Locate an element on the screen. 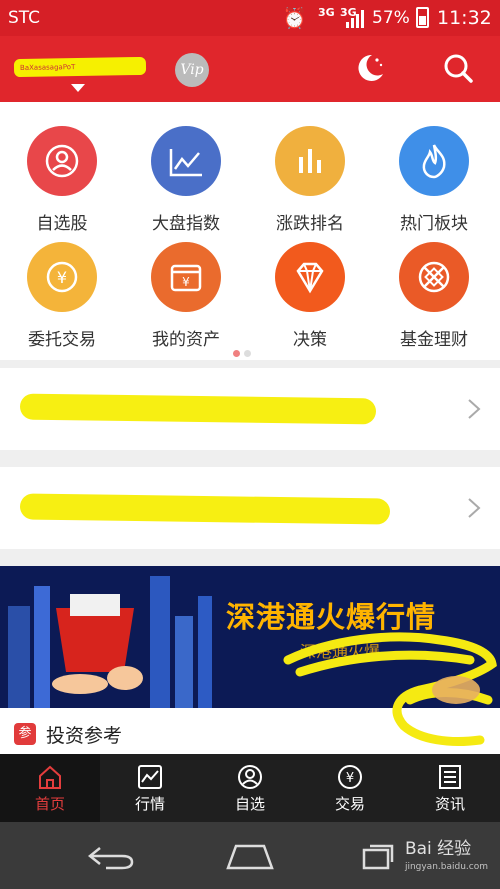 The width and height of the screenshot is (500, 889). tab-label: 首页 is located at coordinates (49, 804).